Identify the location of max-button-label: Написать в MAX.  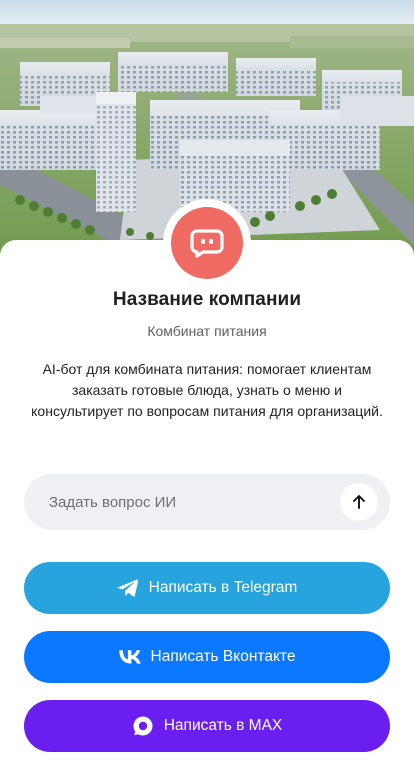
(223, 725).